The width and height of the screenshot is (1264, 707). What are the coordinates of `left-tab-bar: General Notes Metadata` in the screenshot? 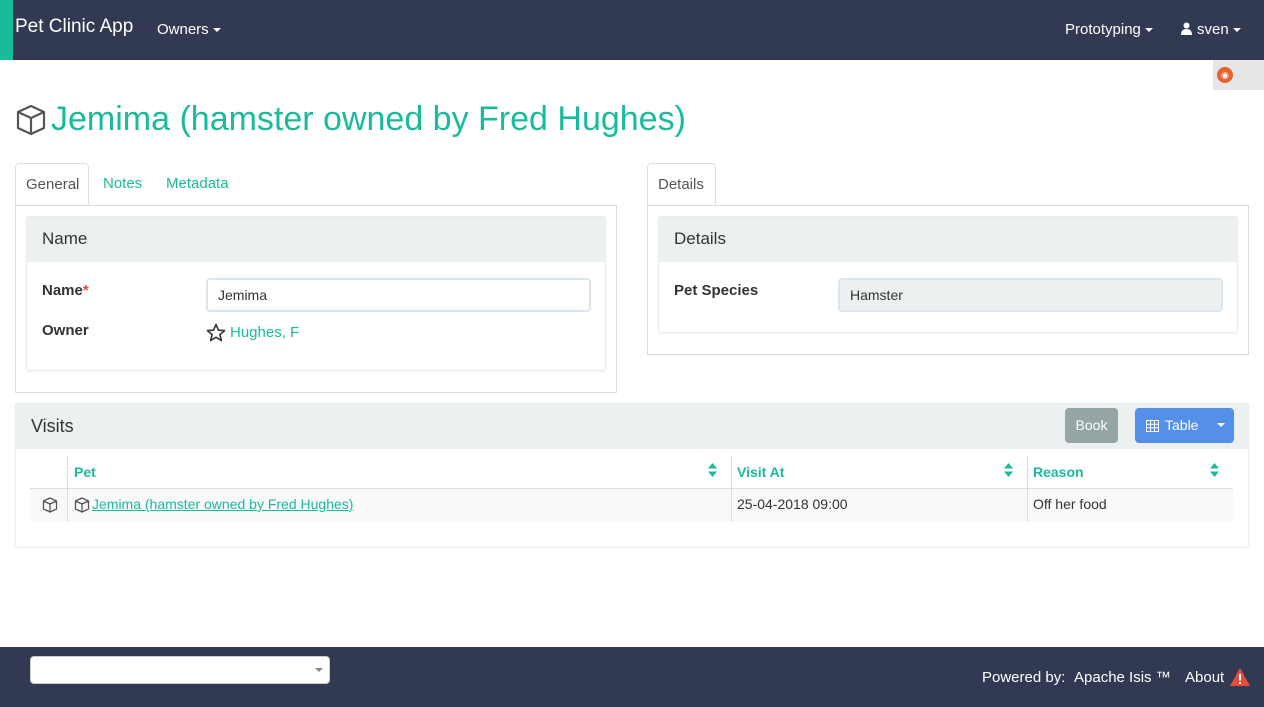 It's located at (316, 184).